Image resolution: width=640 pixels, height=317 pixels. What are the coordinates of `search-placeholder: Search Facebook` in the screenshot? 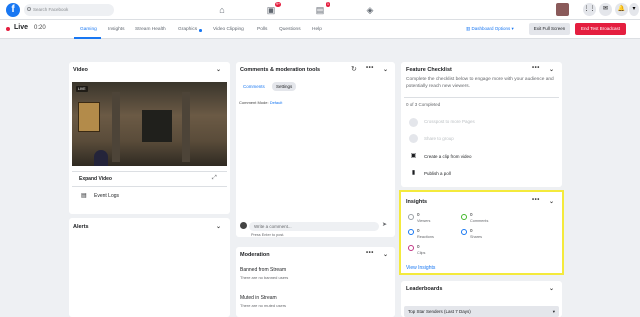 It's located at (51, 9).